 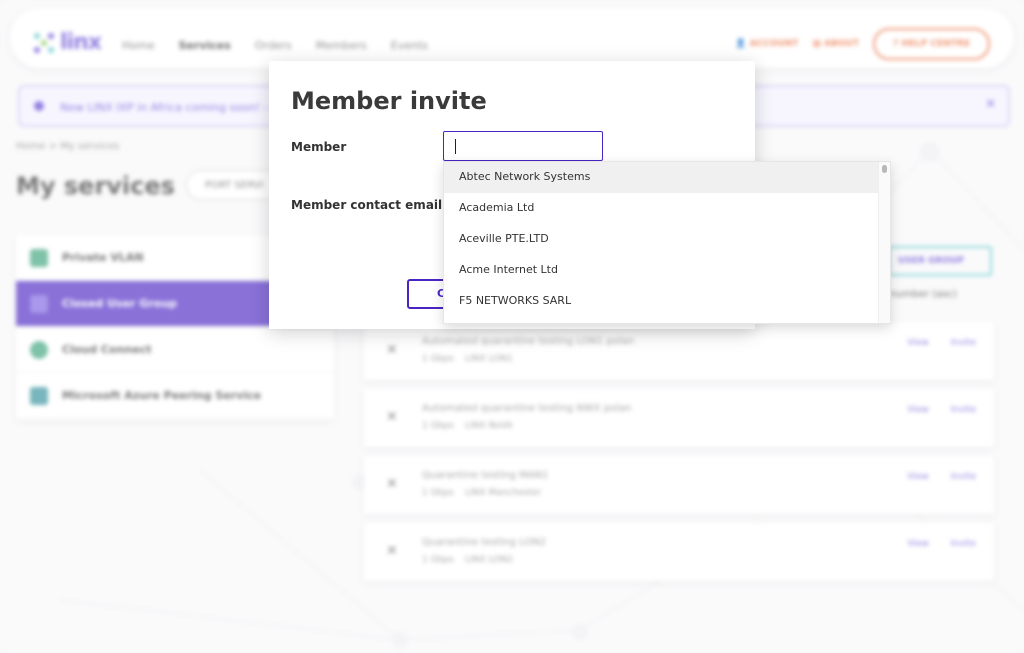 What do you see at coordinates (667, 270) in the screenshot?
I see `dropdown-option: Acme Internet Ltd` at bounding box center [667, 270].